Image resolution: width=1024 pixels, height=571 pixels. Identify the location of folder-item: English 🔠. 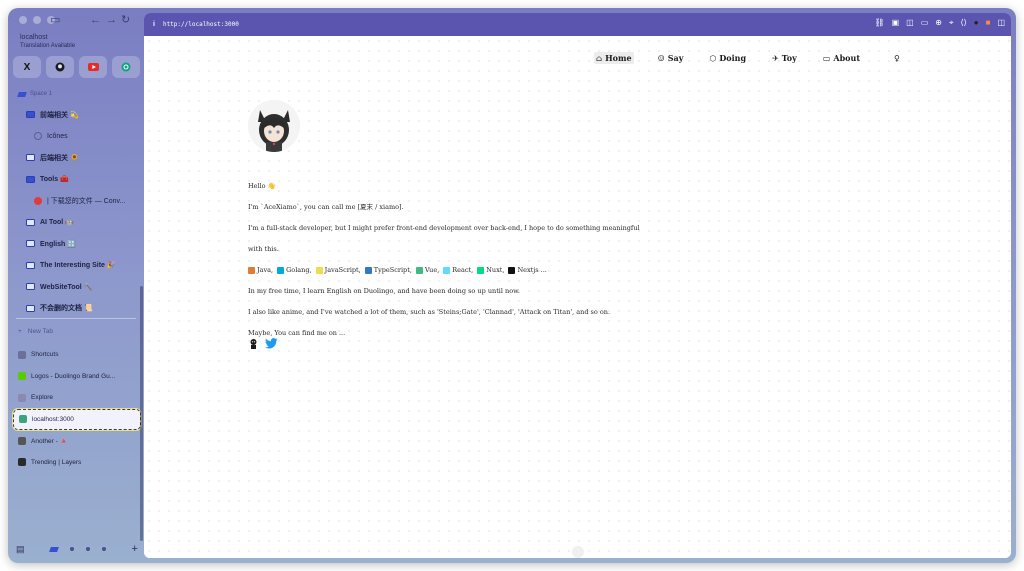
(74, 244).